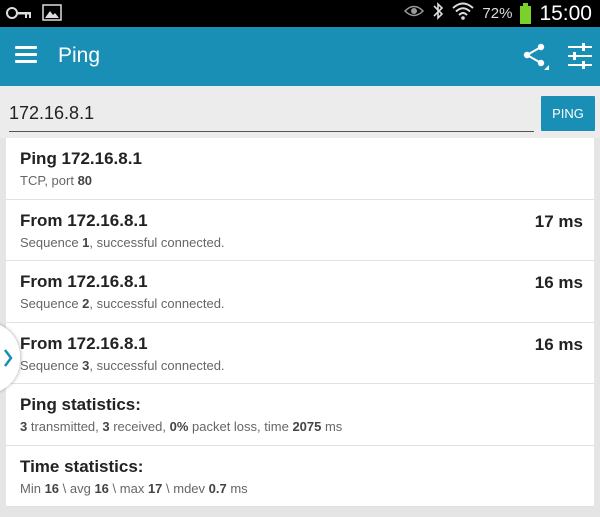 The height and width of the screenshot is (517, 600). I want to click on image-icon, so click(52, 15).